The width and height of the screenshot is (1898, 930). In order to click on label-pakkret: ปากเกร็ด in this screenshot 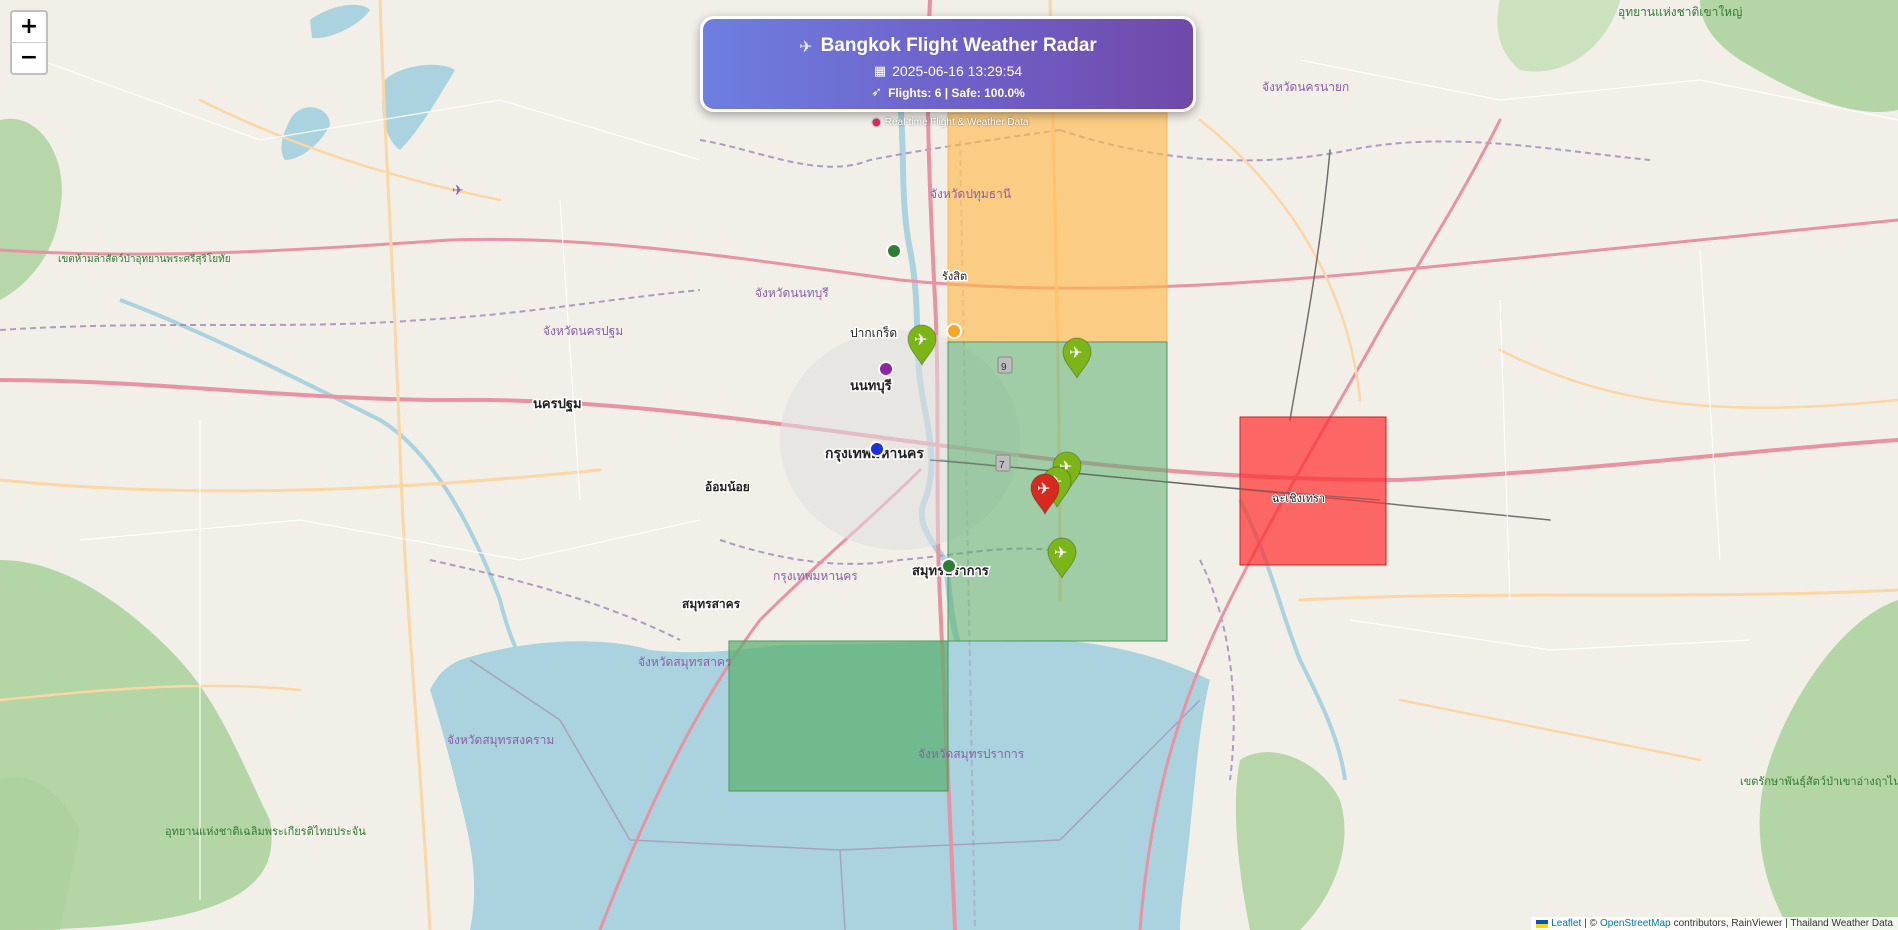, I will do `click(873, 332)`.